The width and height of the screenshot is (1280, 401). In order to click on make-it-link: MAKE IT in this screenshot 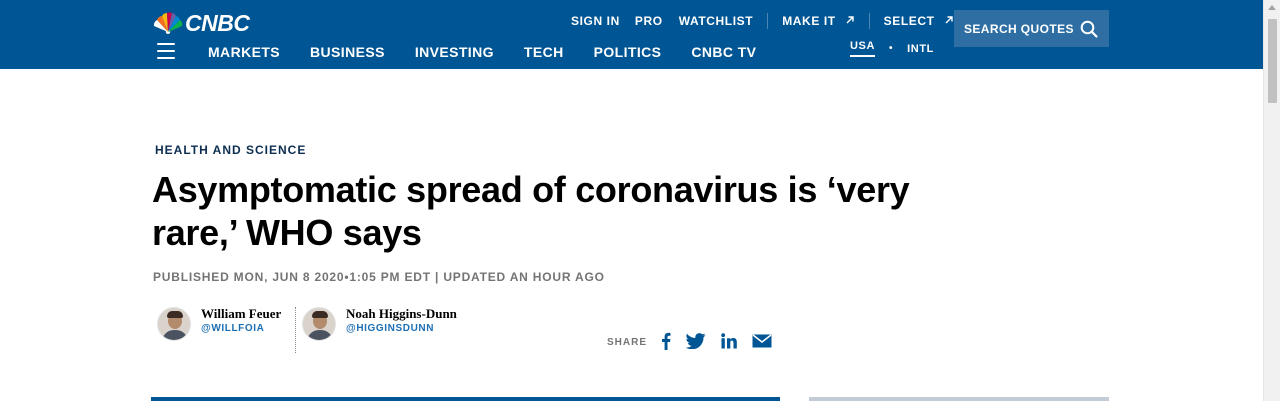, I will do `click(818, 21)`.